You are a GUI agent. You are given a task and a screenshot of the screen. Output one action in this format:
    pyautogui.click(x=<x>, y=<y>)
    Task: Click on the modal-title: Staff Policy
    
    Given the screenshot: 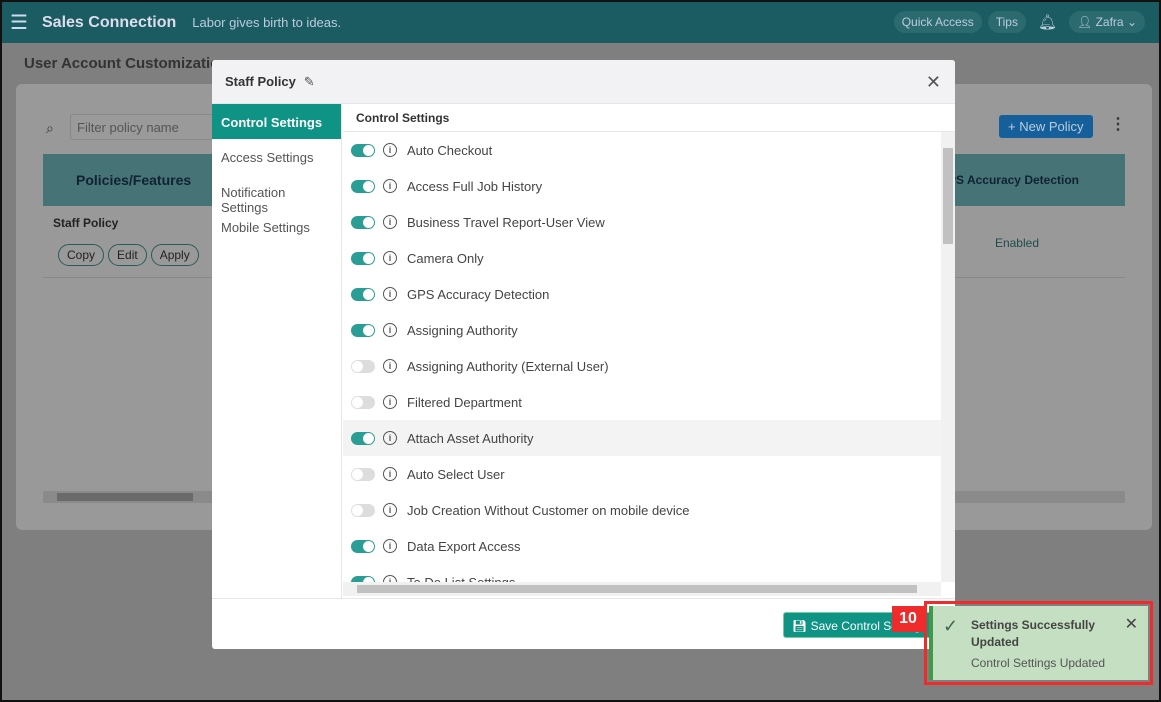 What is the action you would take?
    pyautogui.click(x=260, y=81)
    